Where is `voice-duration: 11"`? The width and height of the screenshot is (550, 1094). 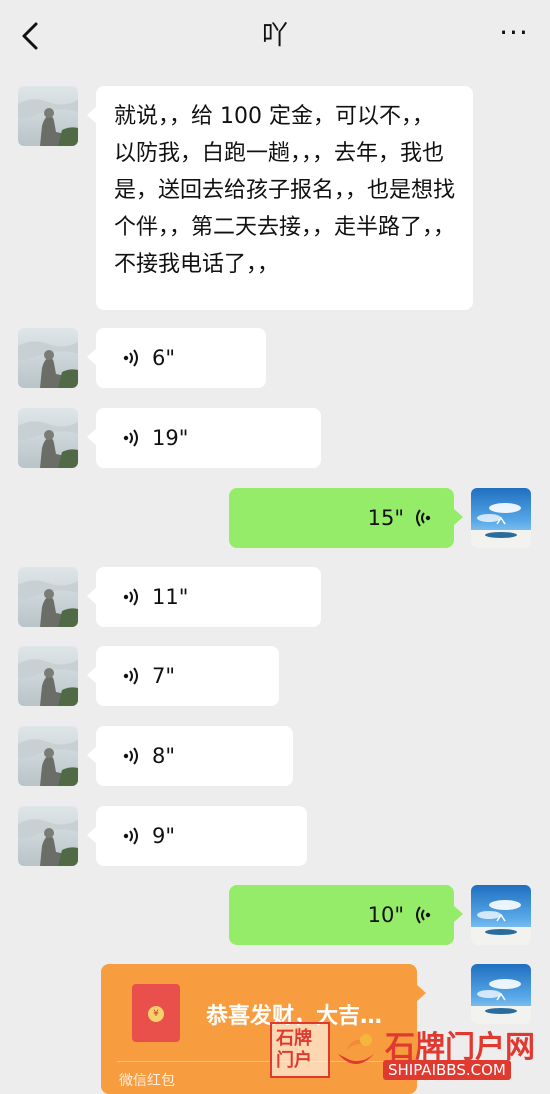 voice-duration: 11" is located at coordinates (170, 597).